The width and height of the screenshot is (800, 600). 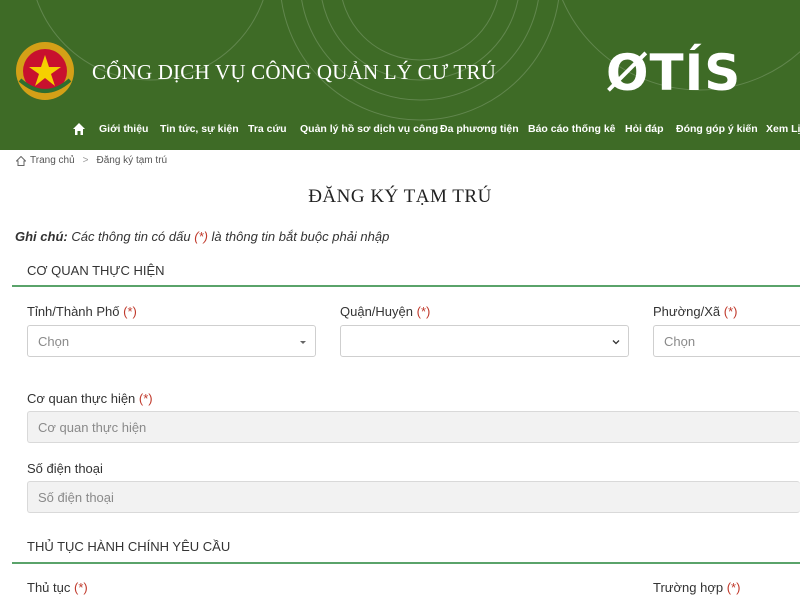 What do you see at coordinates (687, 311) in the screenshot?
I see `ward-label-text: Phường/Xã` at bounding box center [687, 311].